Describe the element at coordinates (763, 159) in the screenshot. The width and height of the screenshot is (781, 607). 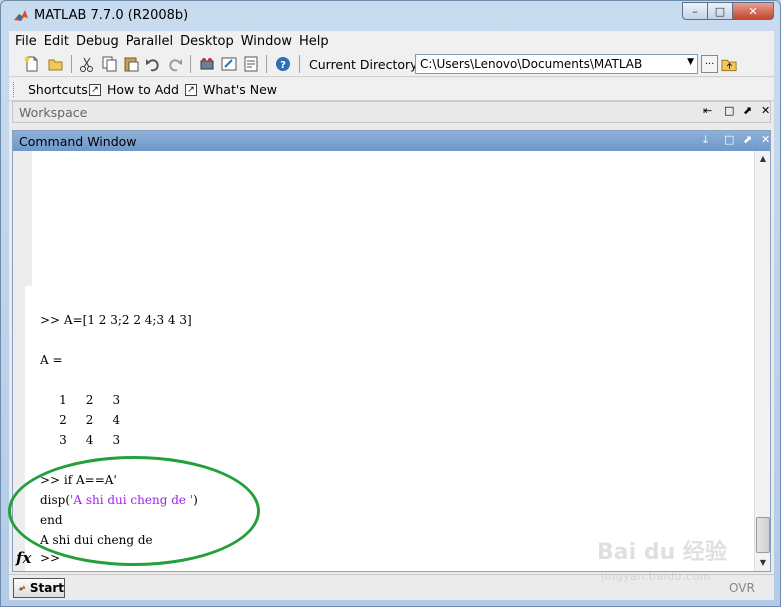
I see `scroll-up-icon: ▲` at that location.